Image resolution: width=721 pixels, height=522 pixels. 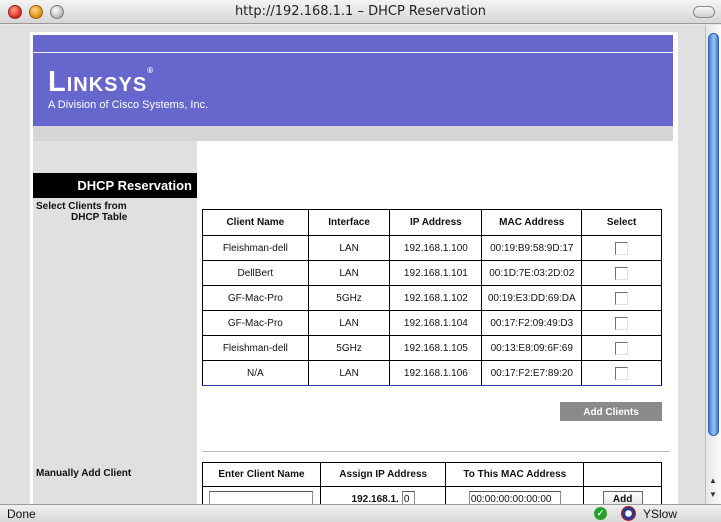 I want to click on manual-add-label: Manually Add Client, so click(x=84, y=473).